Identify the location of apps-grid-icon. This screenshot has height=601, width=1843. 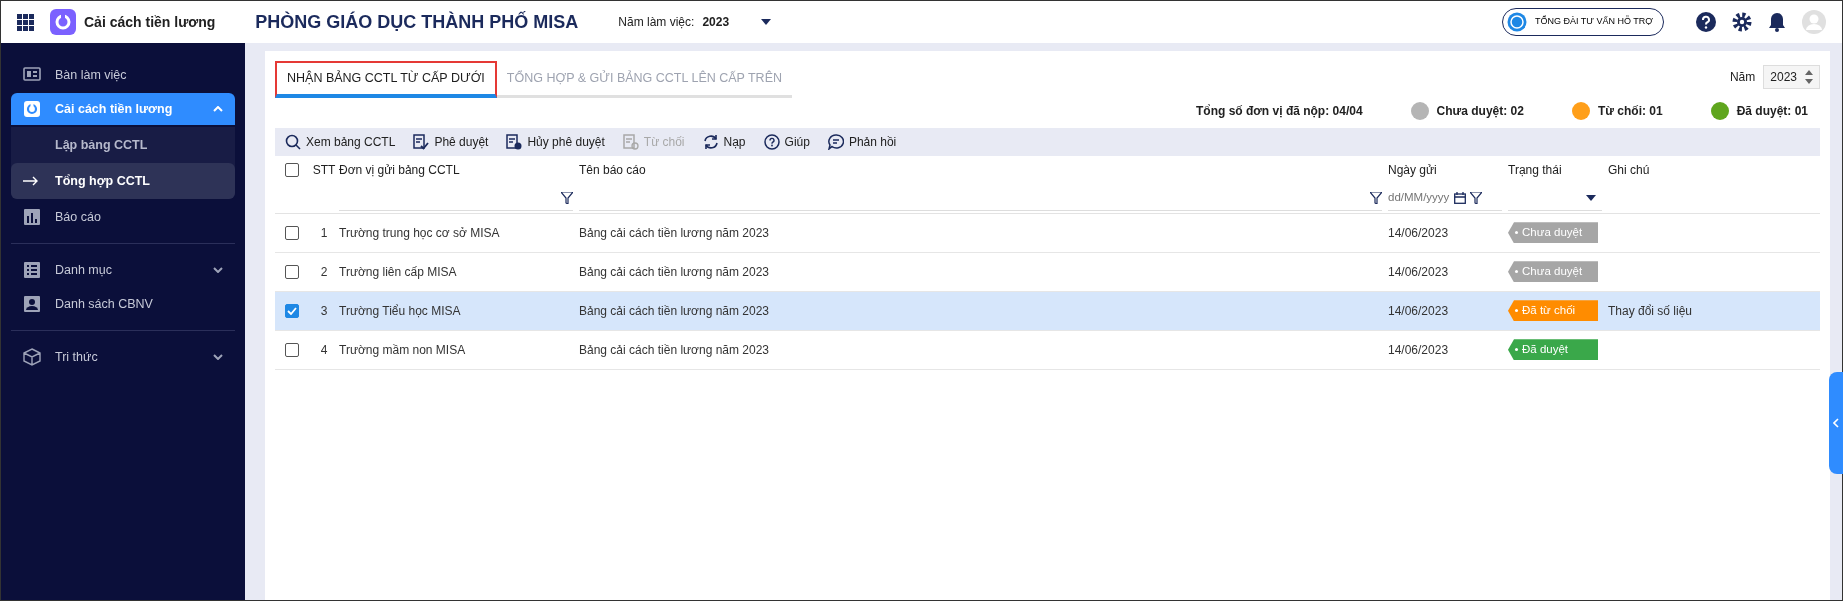
(25, 22).